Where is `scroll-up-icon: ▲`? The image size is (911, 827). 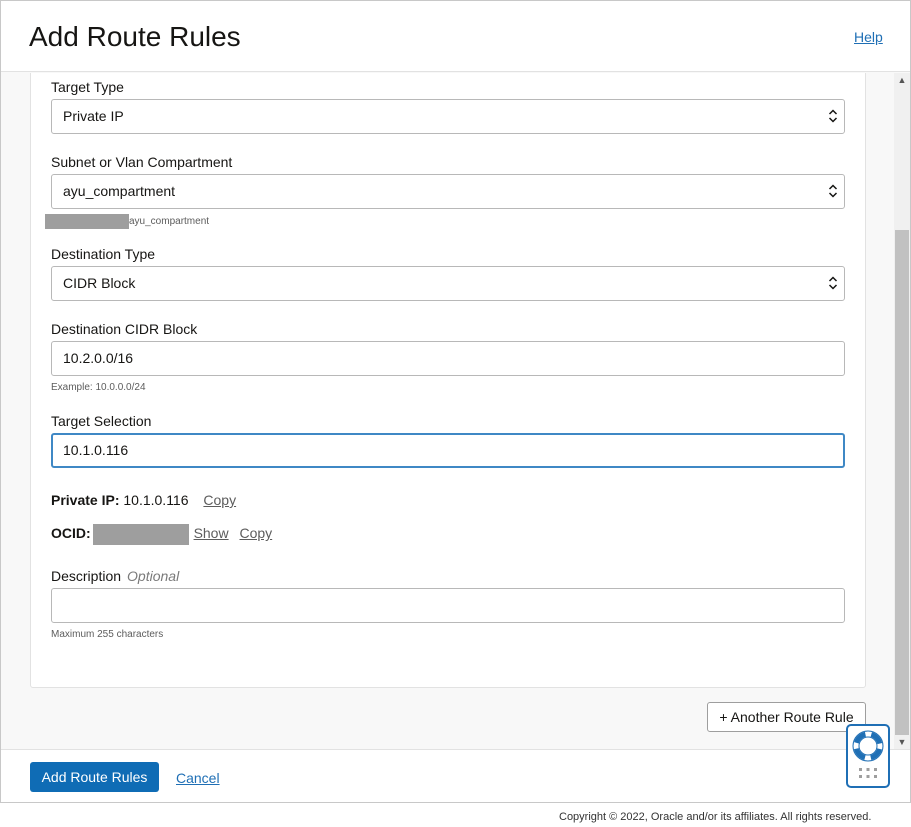
scroll-up-icon: ▲ is located at coordinates (902, 80).